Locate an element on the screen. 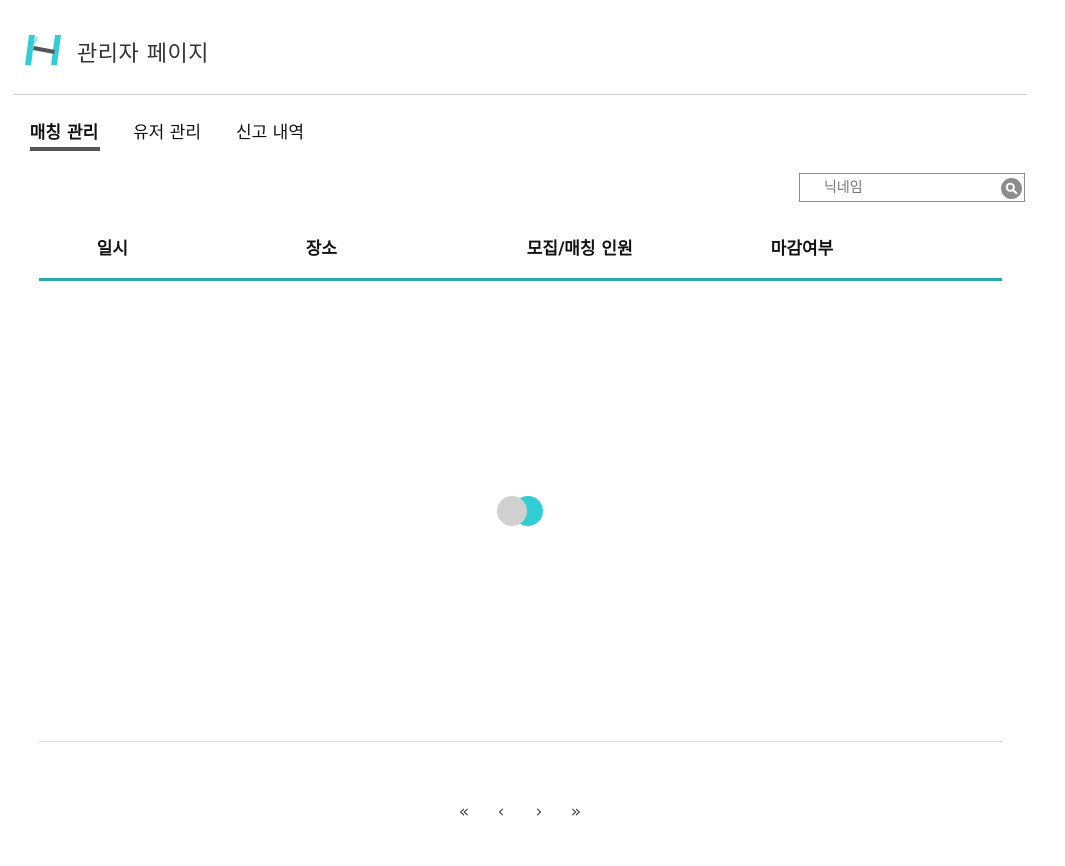  last-page-button: » is located at coordinates (576, 812).